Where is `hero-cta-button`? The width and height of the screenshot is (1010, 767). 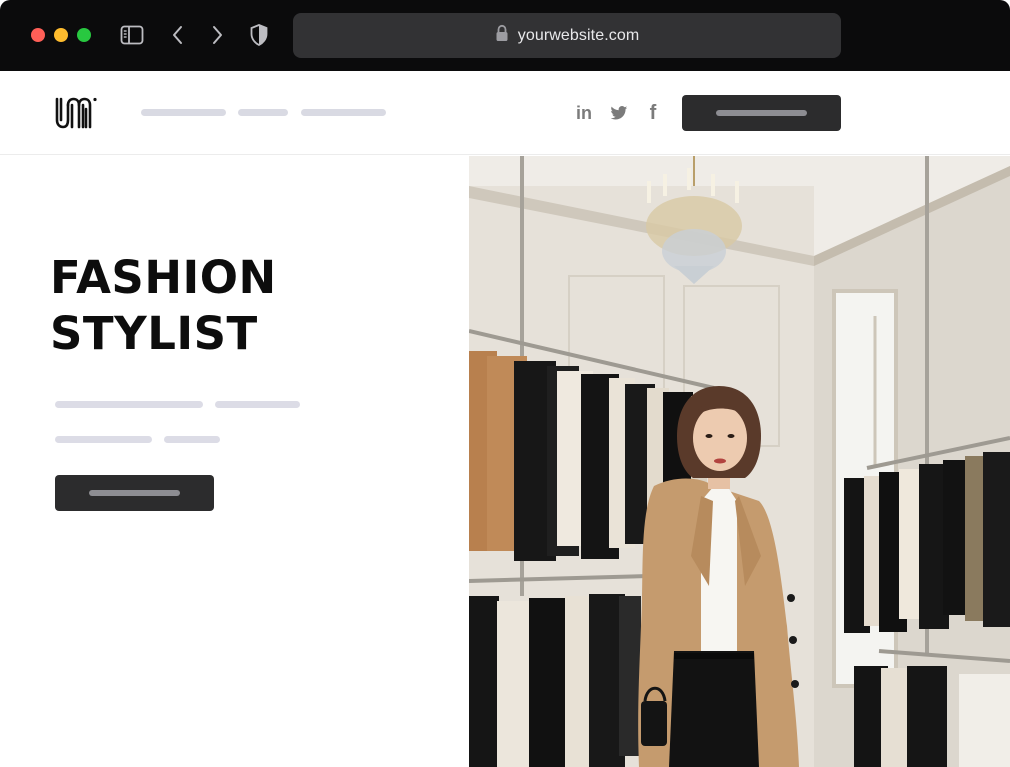
hero-cta-button is located at coordinates (134, 493).